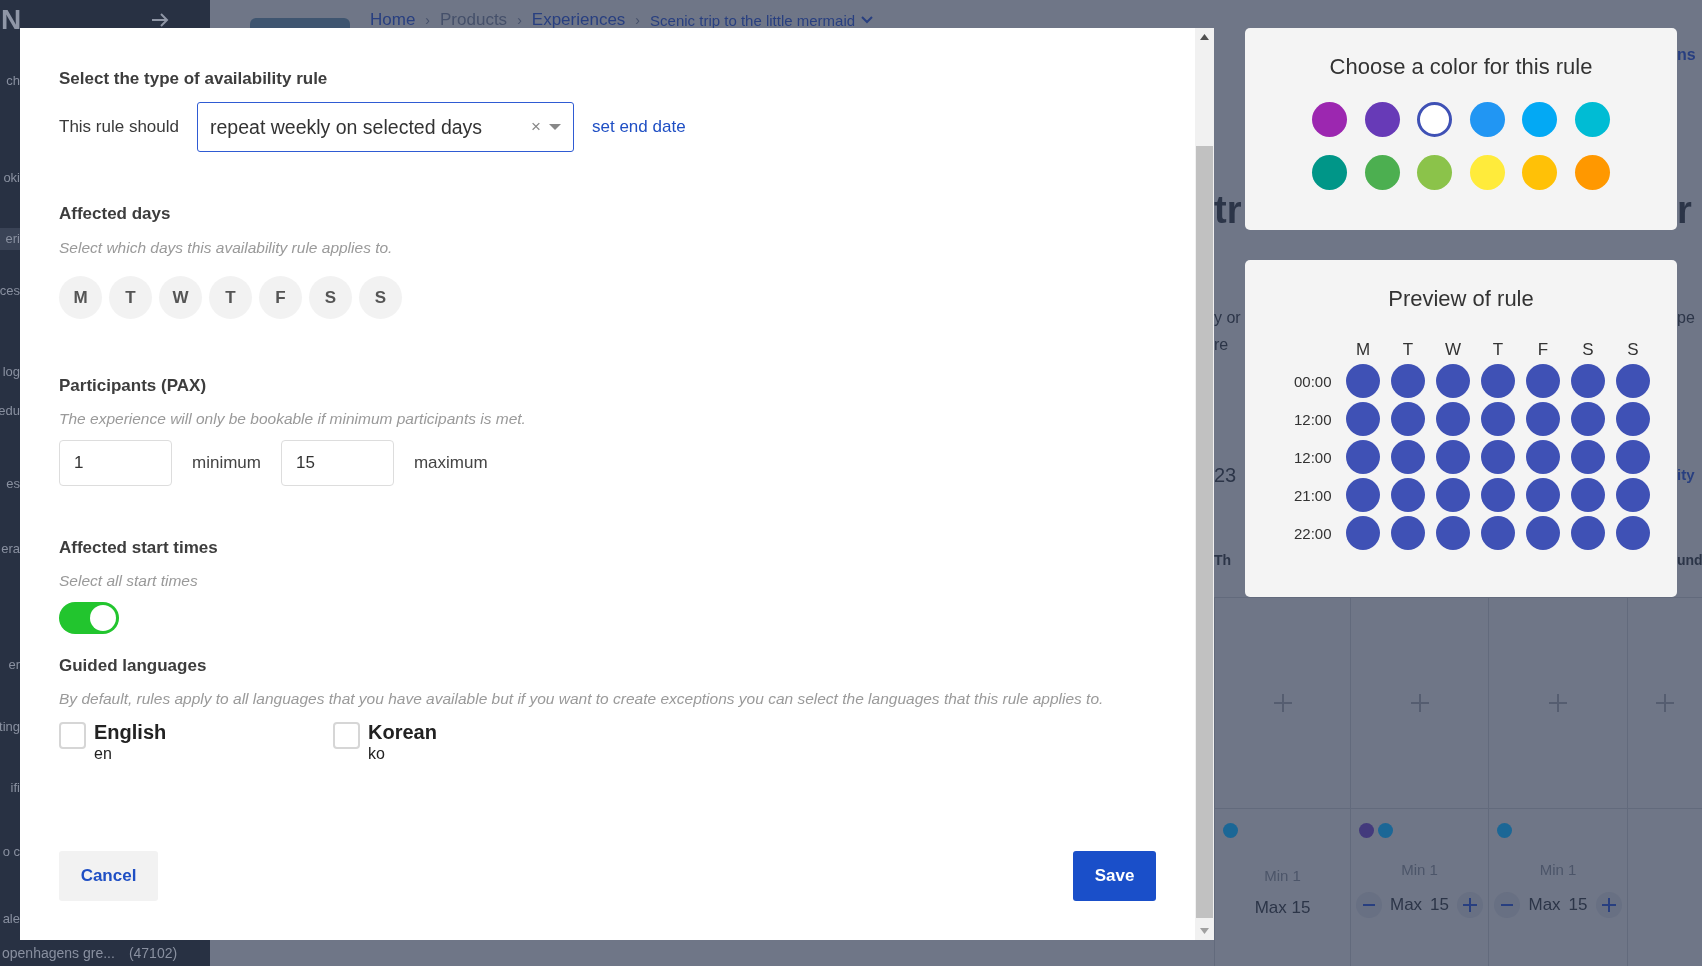  I want to click on rule-type-select: repeat weekly on selected days ×, so click(385, 127).